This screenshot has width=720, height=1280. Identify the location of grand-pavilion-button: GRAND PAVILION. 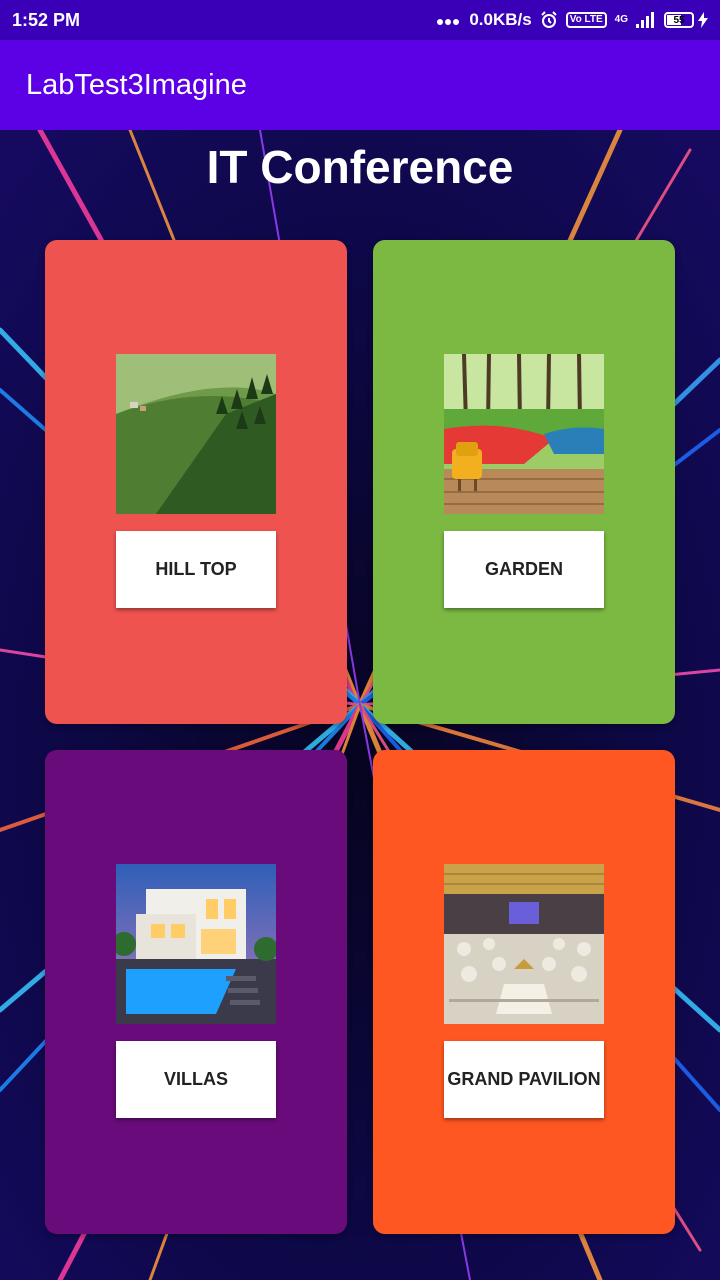
(524, 1079).